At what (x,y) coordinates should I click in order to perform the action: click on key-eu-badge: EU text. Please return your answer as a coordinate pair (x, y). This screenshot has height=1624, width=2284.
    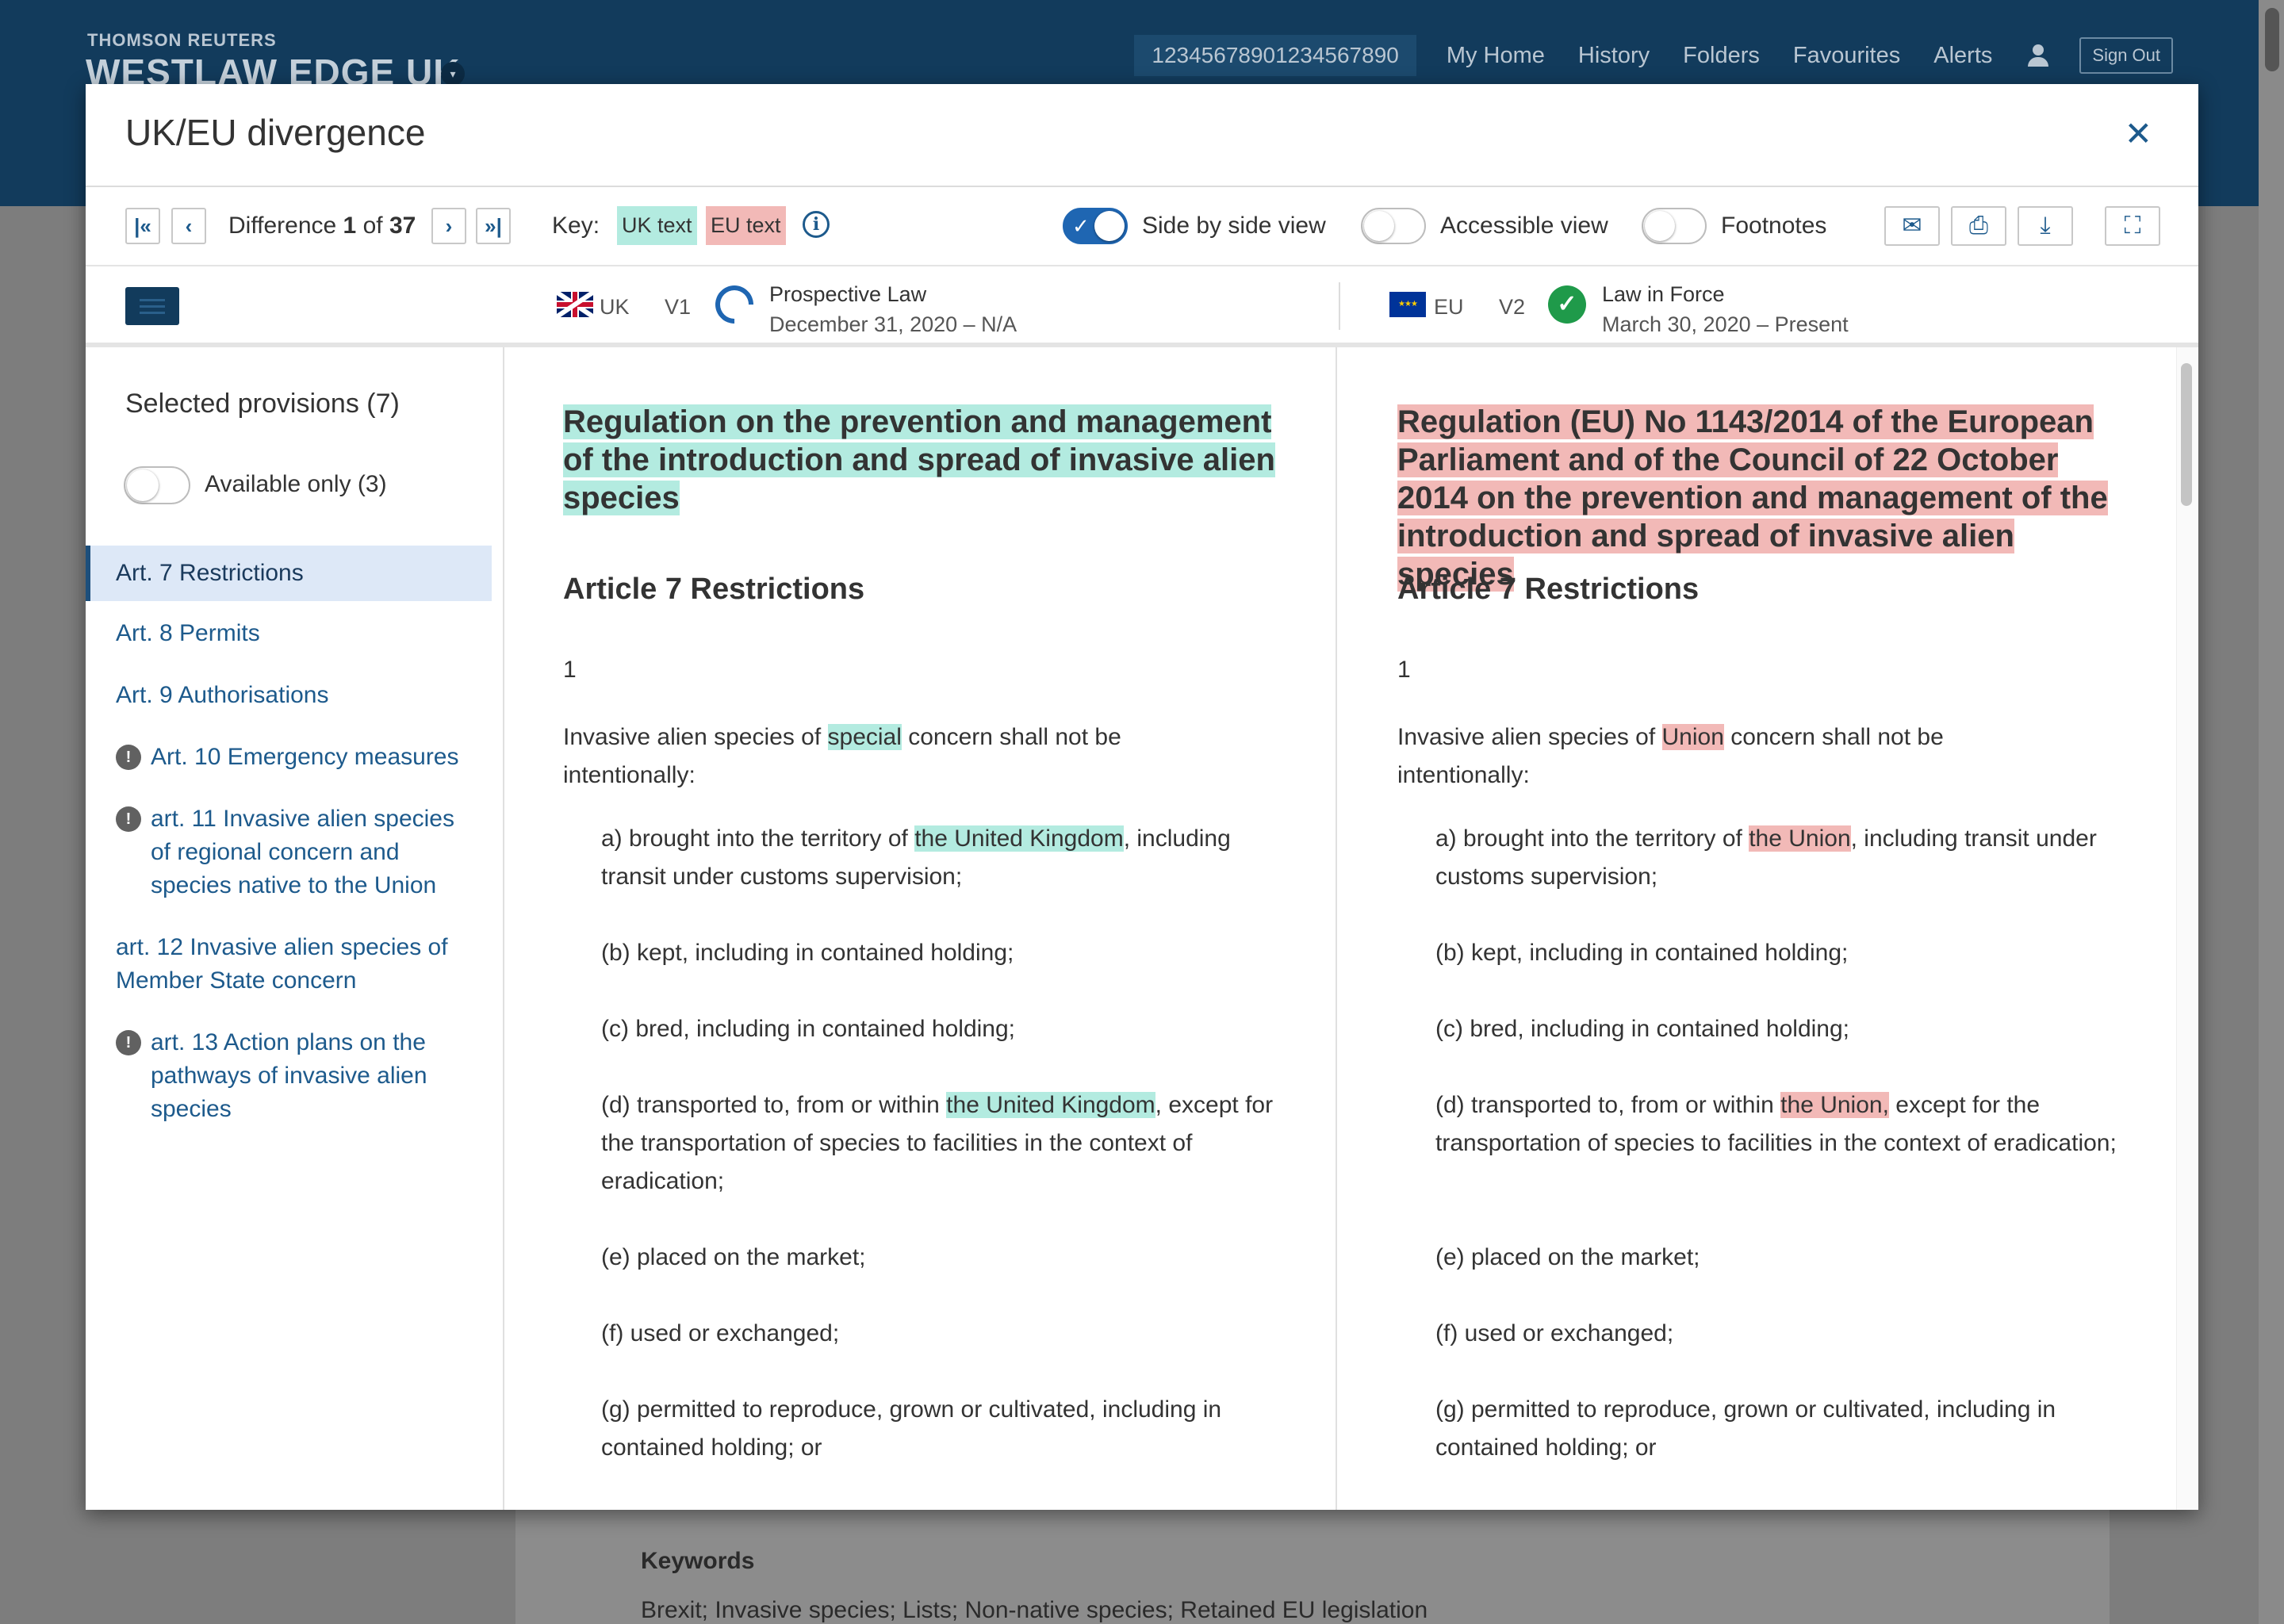
    Looking at the image, I should click on (746, 225).